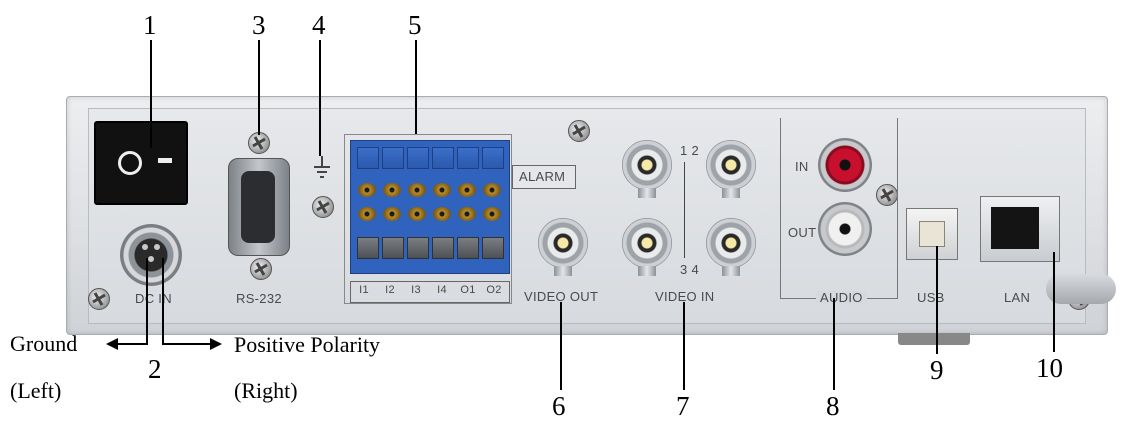  Describe the element at coordinates (259, 207) in the screenshot. I see `rs232-port` at that location.